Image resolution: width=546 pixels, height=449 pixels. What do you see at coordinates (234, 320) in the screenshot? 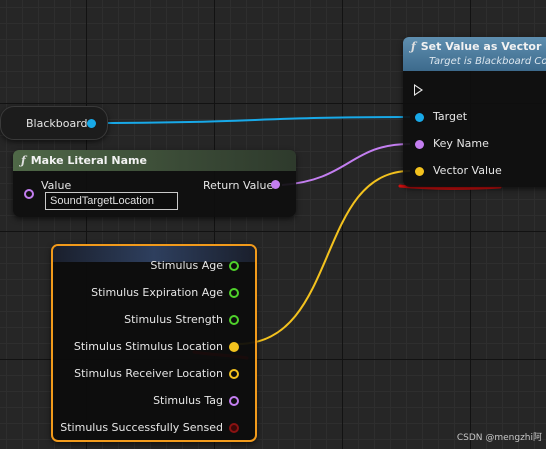
I see `stimulus-strength-pin-icon` at bounding box center [234, 320].